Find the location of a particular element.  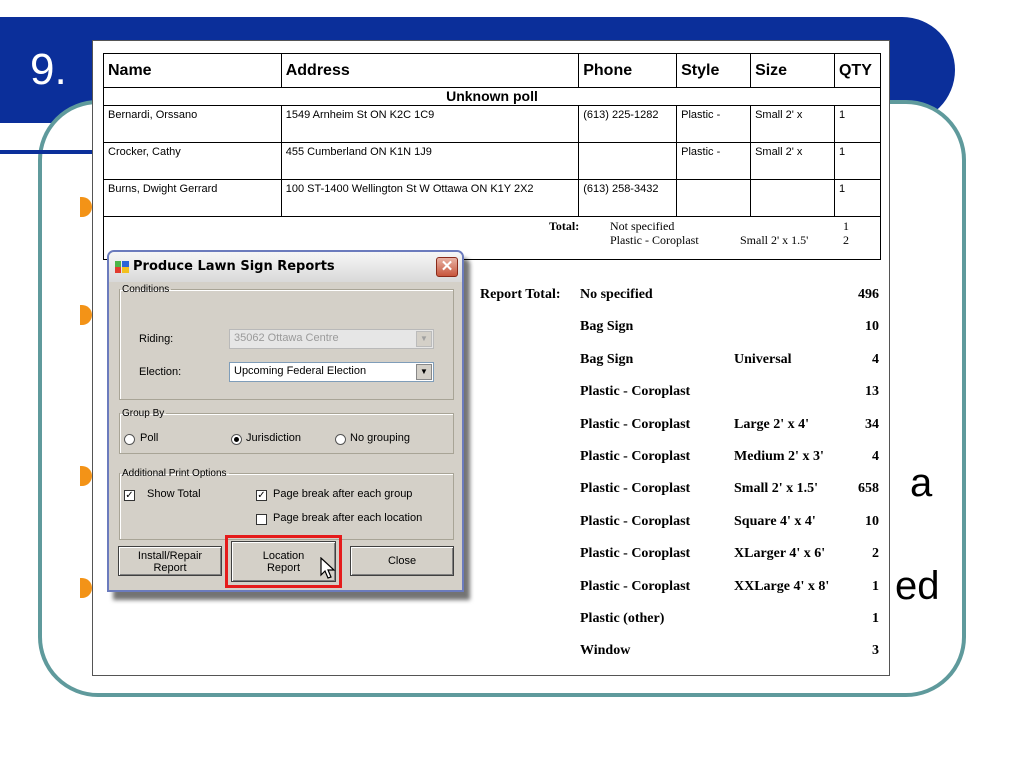

report-header-row: Name Address Phone Style Size QTY is located at coordinates (492, 70).